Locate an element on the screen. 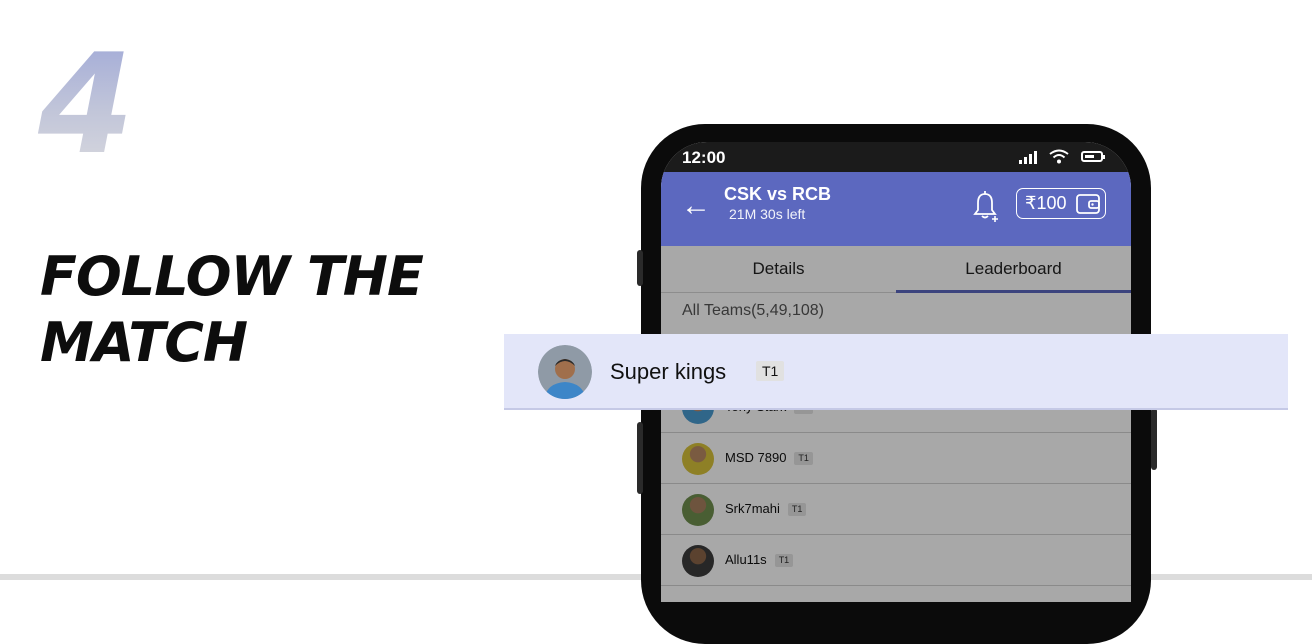  wifi-icon is located at coordinates (1059, 156).